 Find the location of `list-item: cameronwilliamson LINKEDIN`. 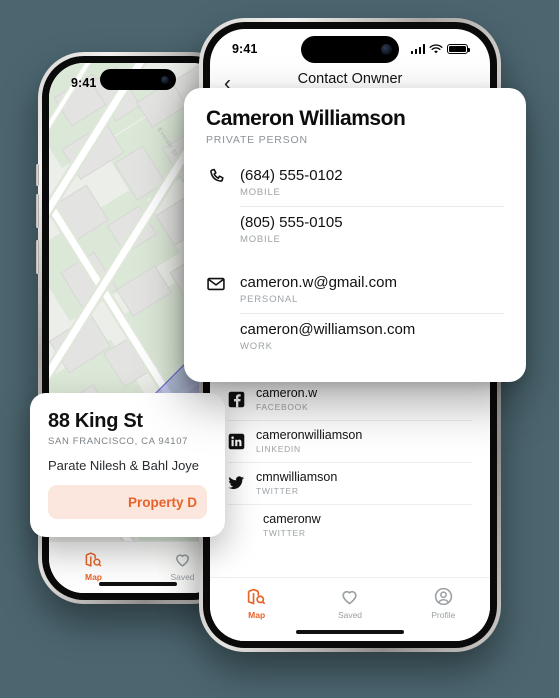

list-item: cameronwilliamson LINKEDIN is located at coordinates (350, 442).